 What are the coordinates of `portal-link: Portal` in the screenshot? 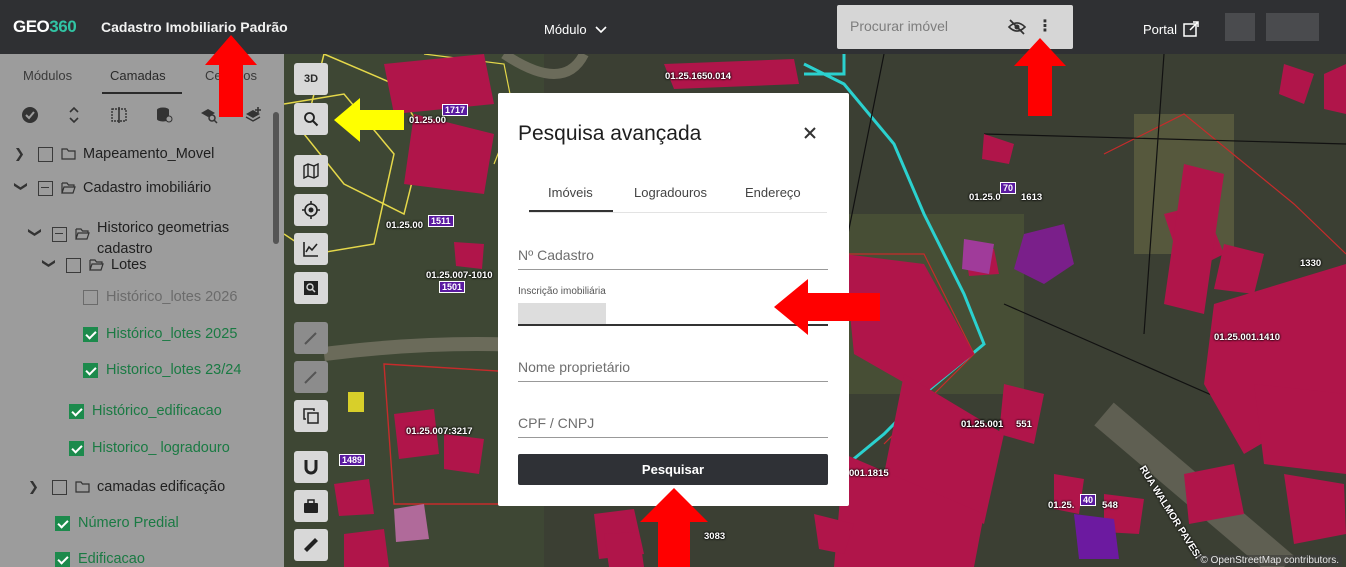 It's located at (1171, 29).